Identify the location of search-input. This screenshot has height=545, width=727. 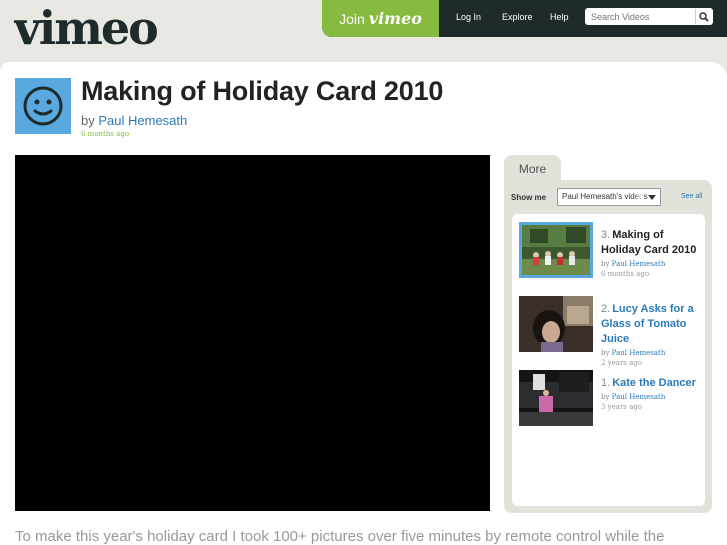
(649, 16).